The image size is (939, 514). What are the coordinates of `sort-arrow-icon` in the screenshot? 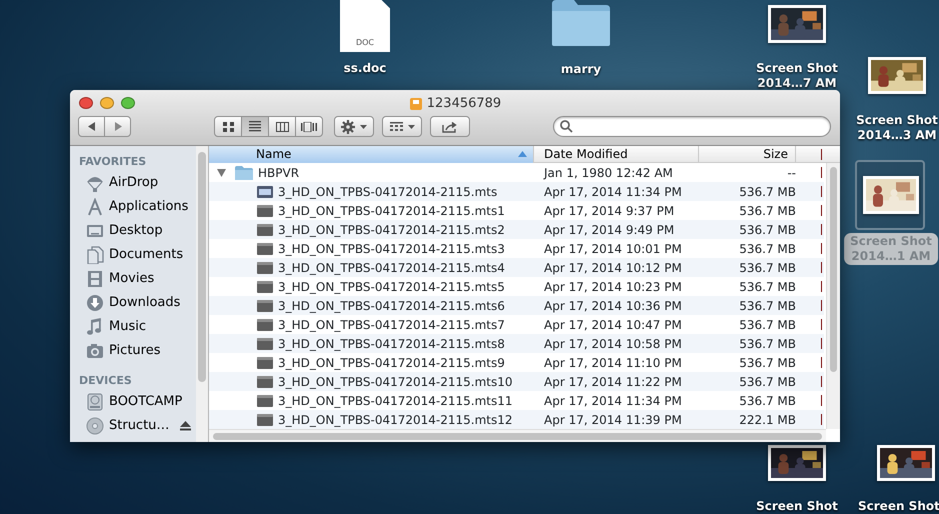 It's located at (522, 154).